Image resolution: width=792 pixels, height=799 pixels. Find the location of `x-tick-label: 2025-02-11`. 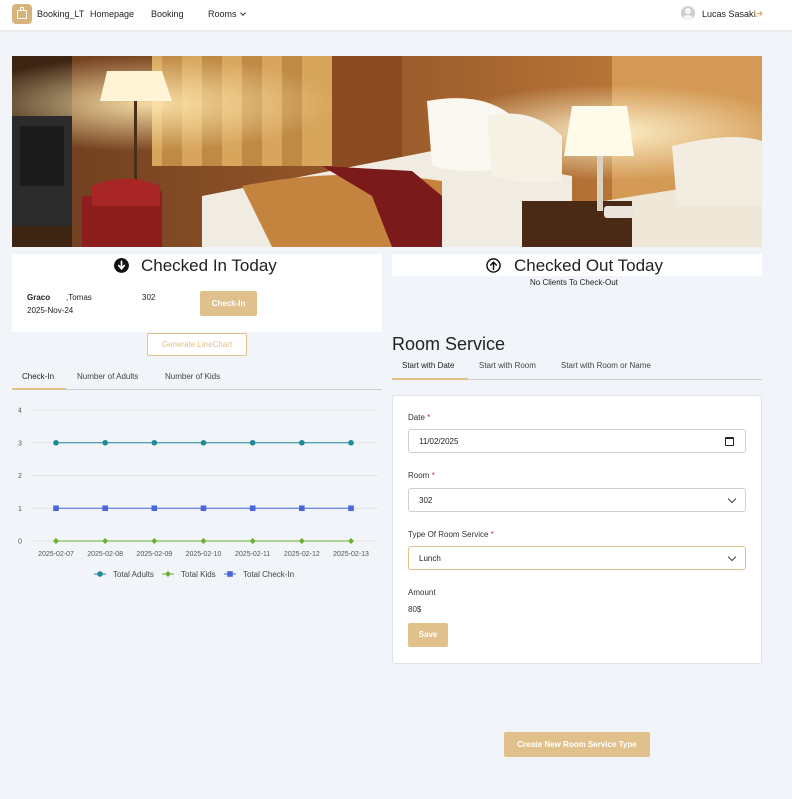

x-tick-label: 2025-02-11 is located at coordinates (252, 554).